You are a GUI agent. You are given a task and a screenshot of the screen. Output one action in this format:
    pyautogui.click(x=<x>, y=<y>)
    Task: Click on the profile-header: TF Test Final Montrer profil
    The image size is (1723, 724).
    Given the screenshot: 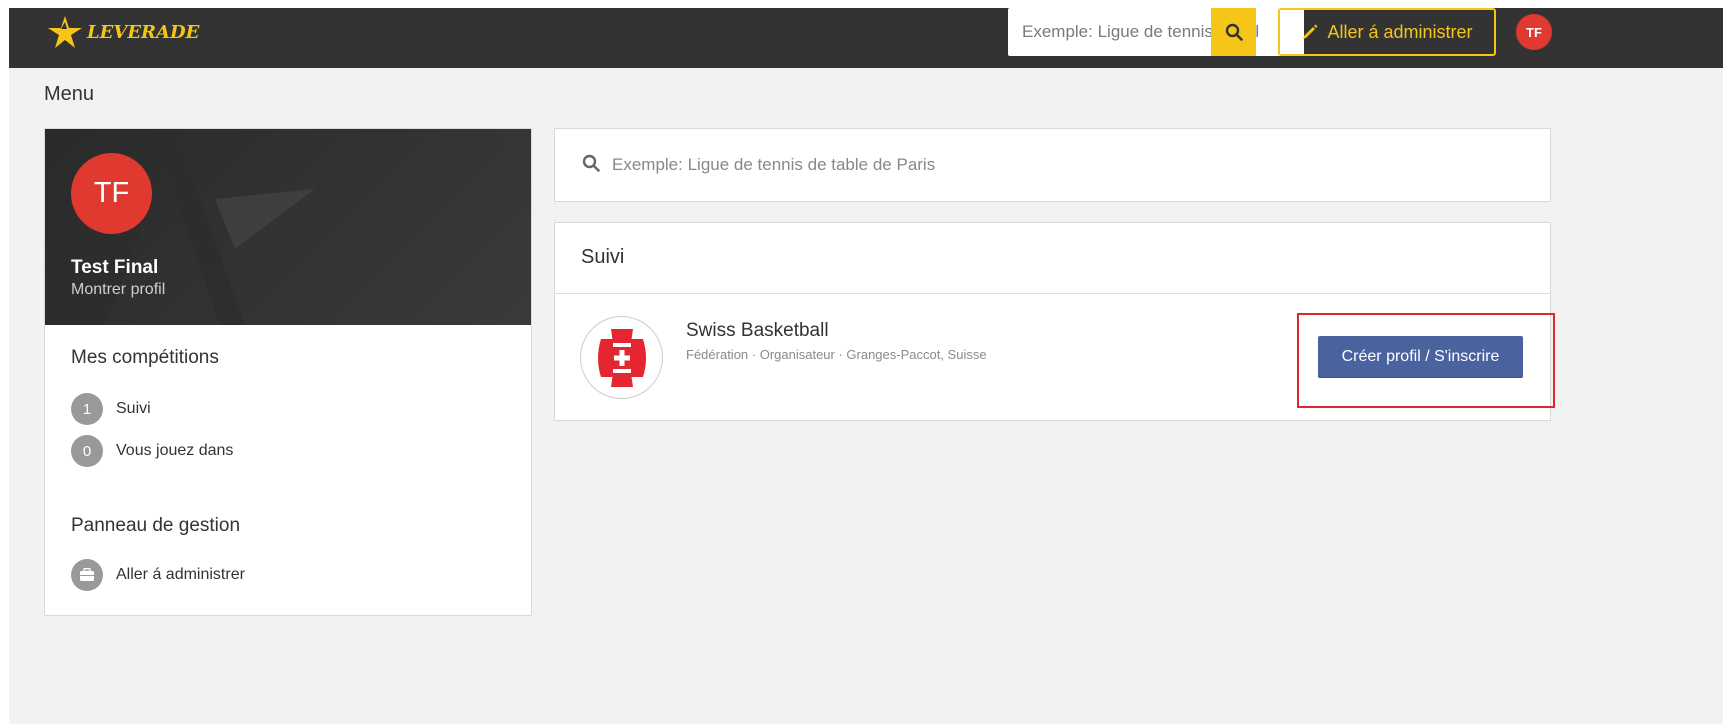 What is the action you would take?
    pyautogui.click(x=288, y=227)
    